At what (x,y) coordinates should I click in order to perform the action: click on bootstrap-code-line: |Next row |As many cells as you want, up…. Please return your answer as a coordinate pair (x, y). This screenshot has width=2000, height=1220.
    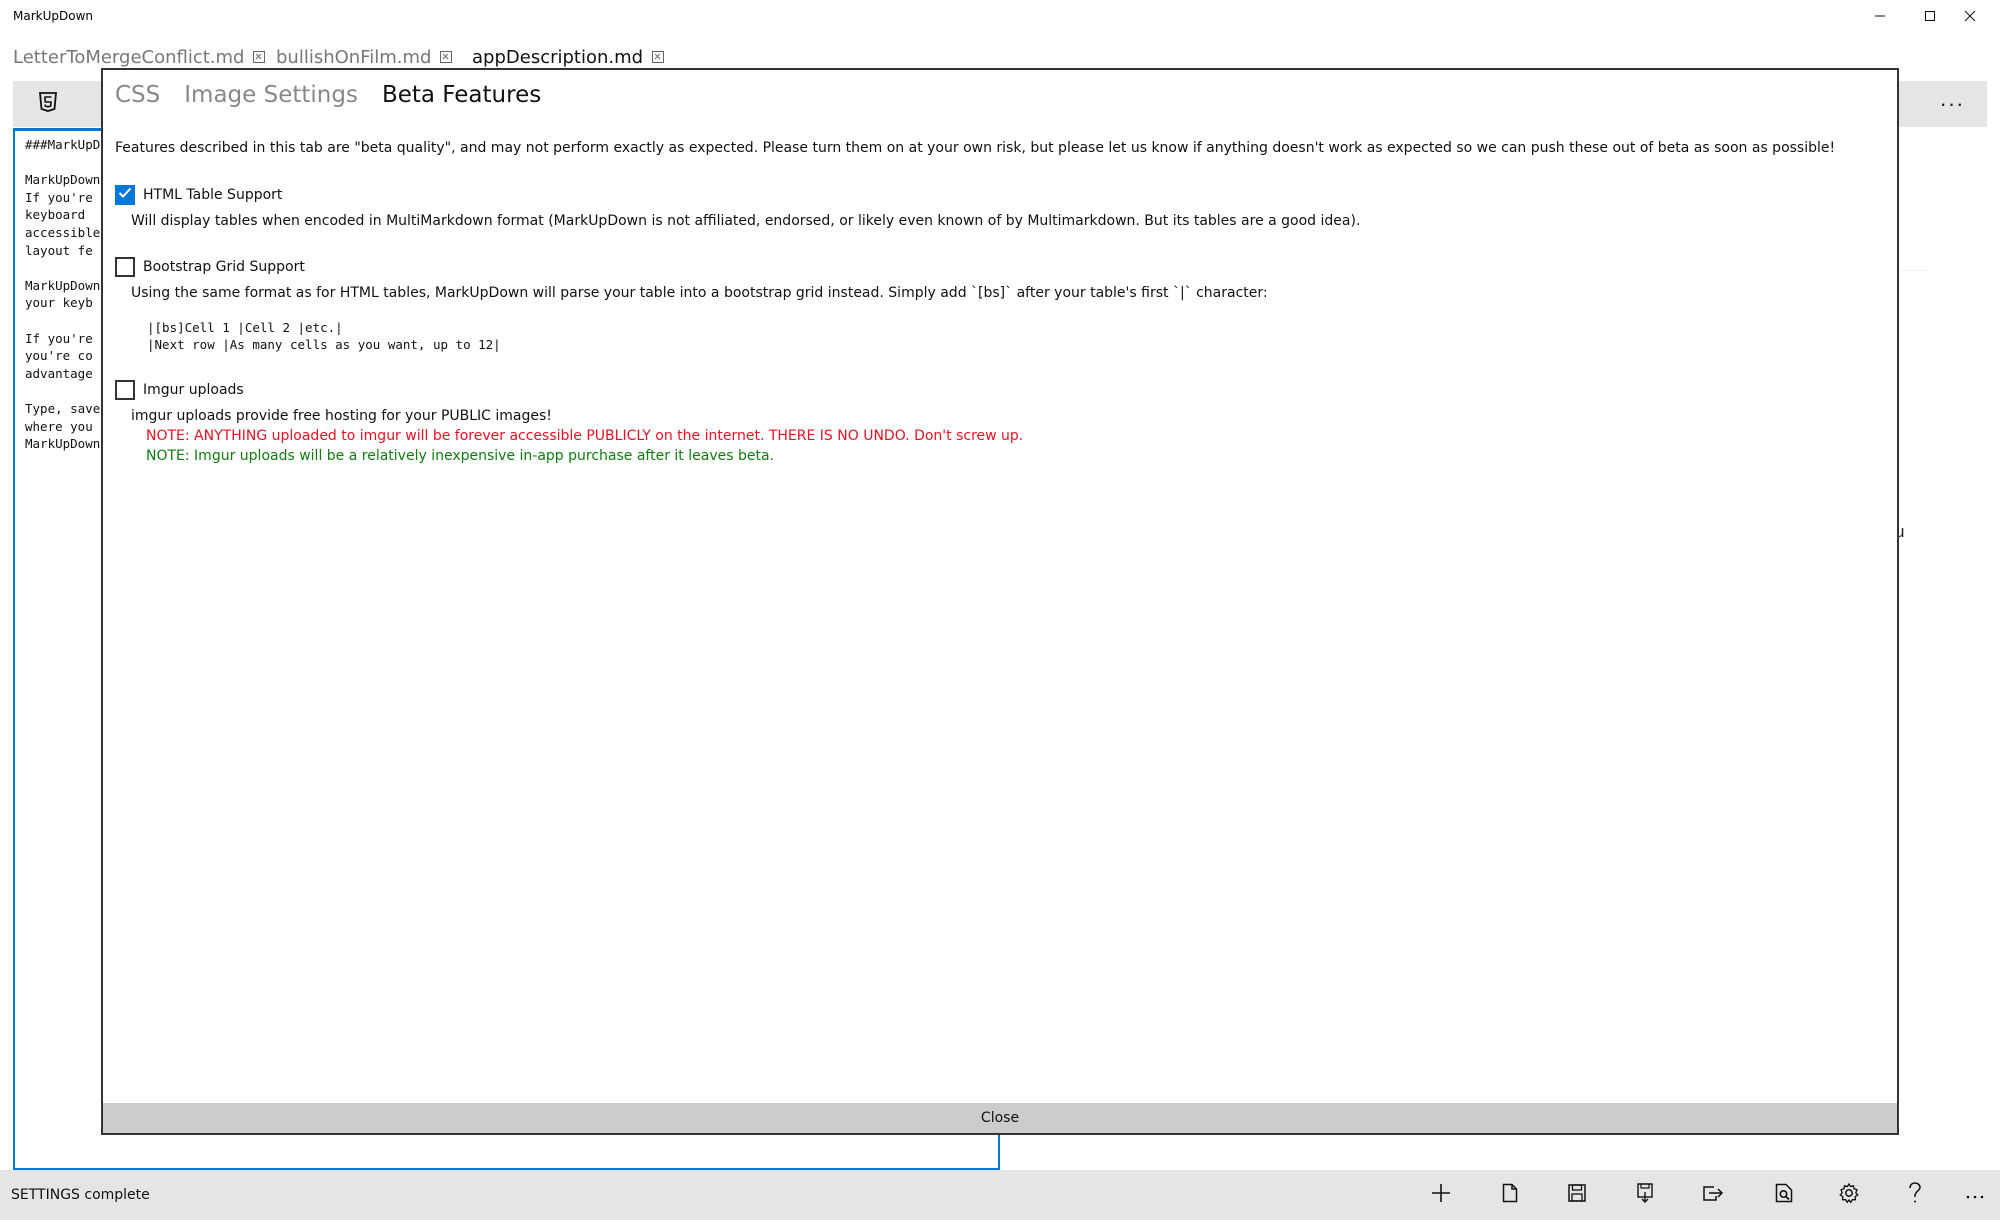
    Looking at the image, I should click on (324, 344).